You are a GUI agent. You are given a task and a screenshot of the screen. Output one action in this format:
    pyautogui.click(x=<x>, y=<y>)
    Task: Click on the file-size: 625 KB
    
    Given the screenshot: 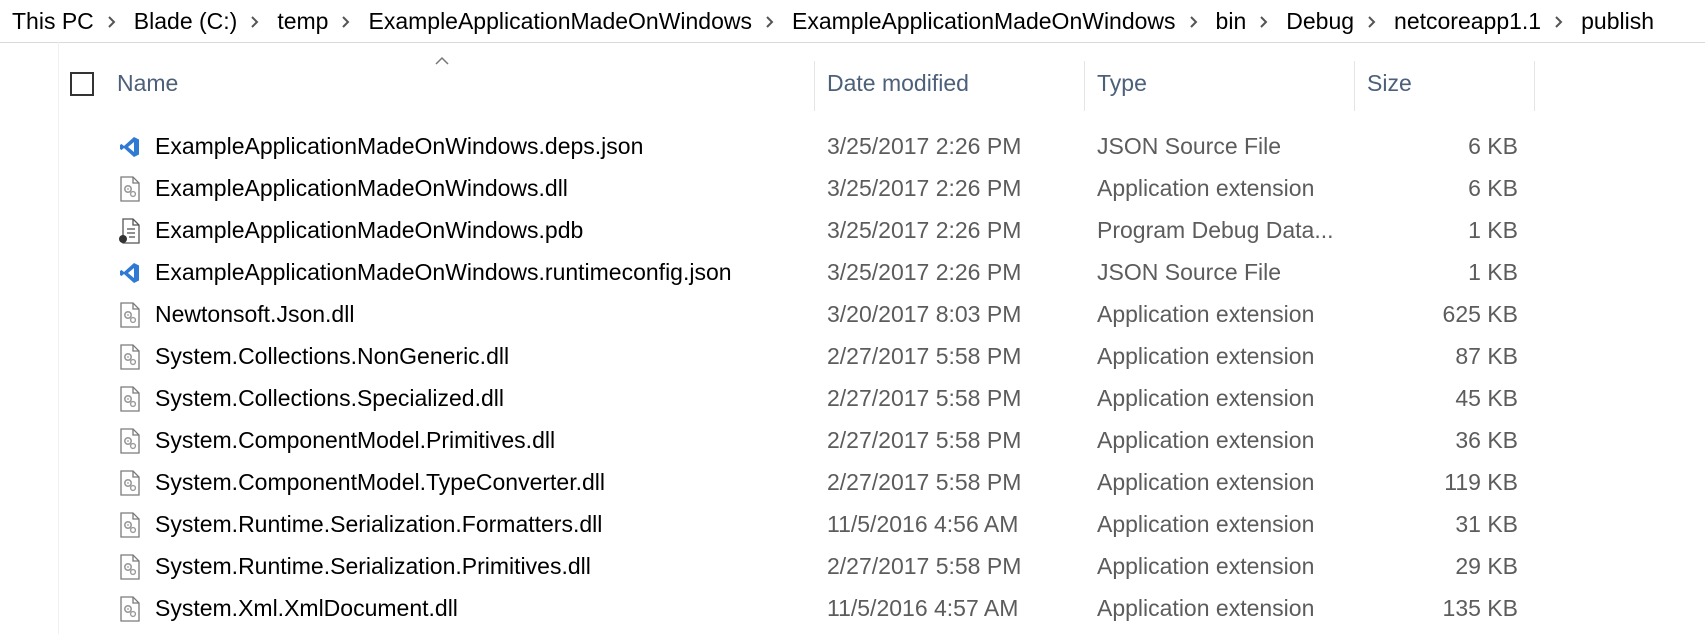 What is the action you would take?
    pyautogui.click(x=1480, y=314)
    